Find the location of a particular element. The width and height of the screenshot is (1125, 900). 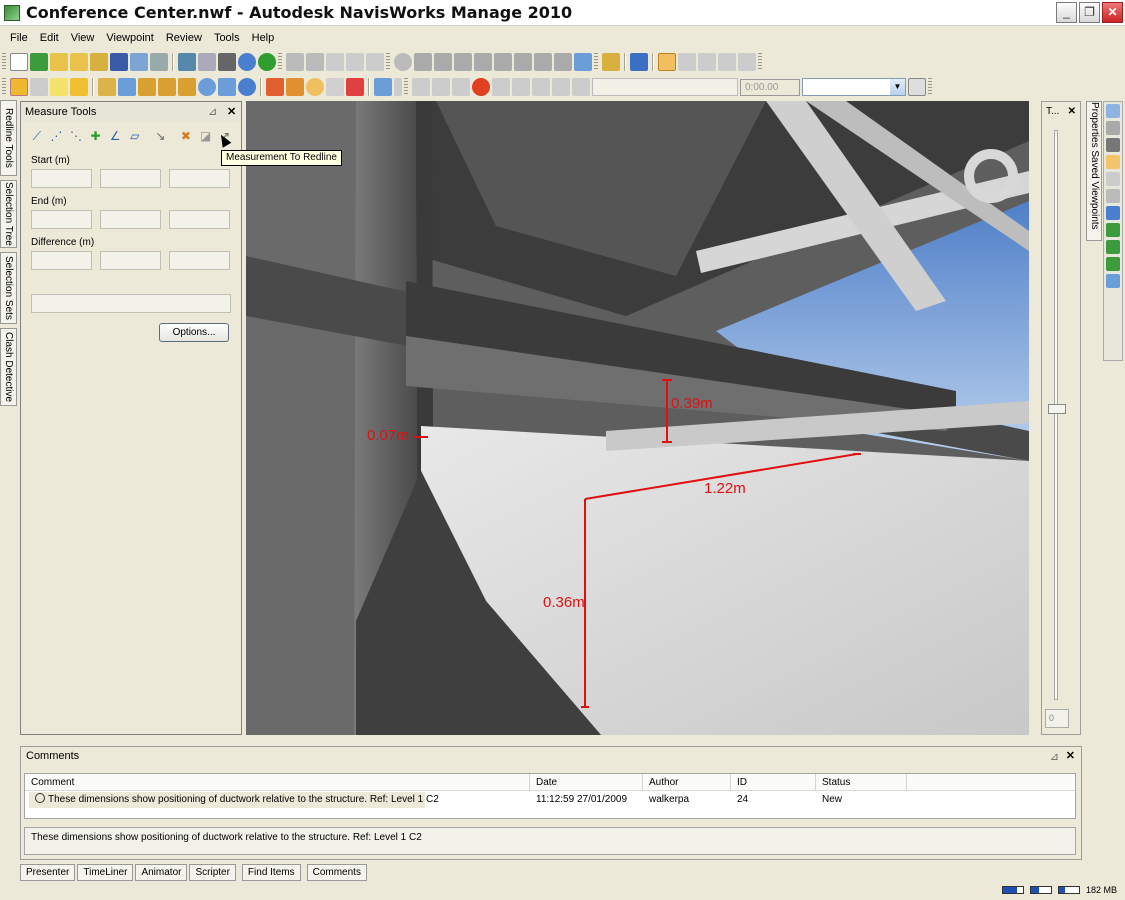

clear-icon: ✖ is located at coordinates (186, 136).